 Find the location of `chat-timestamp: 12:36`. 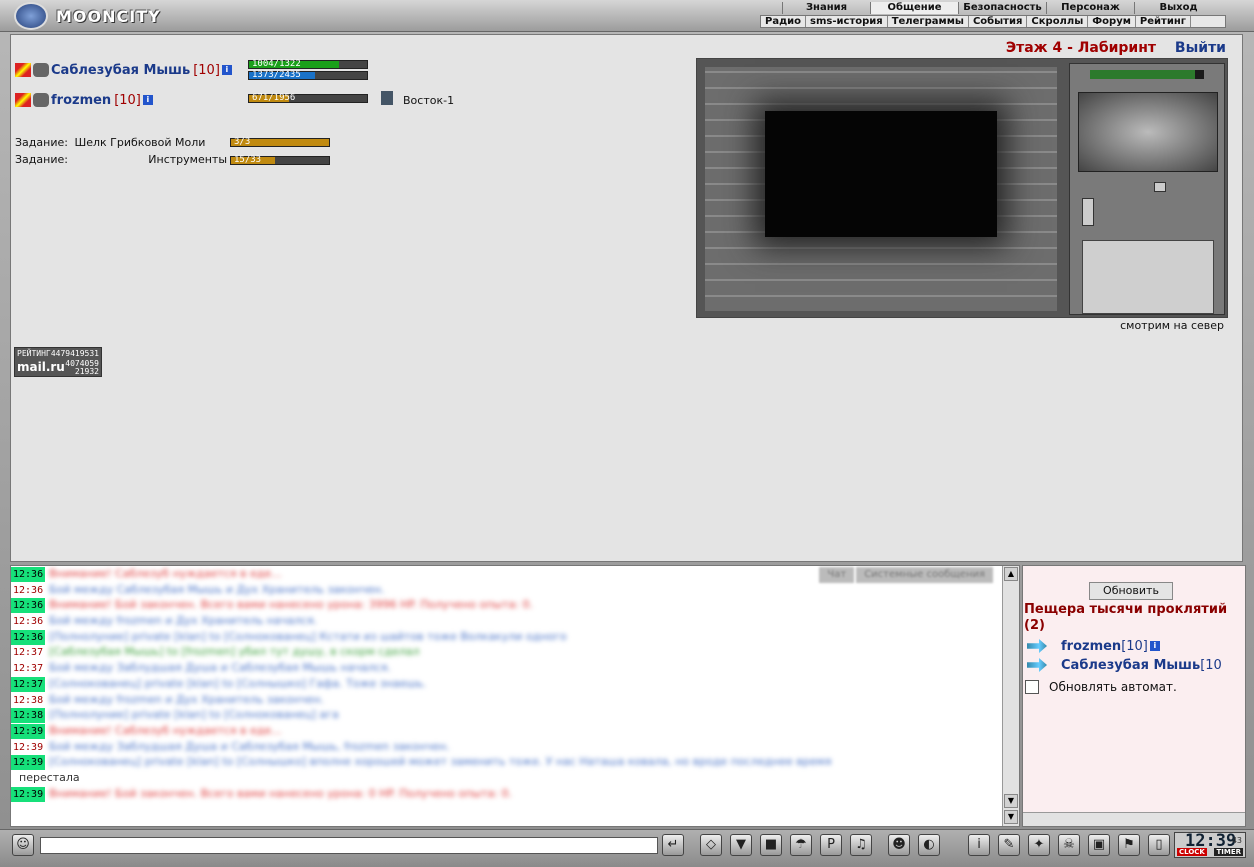

chat-timestamp: 12:36 is located at coordinates (28, 574).